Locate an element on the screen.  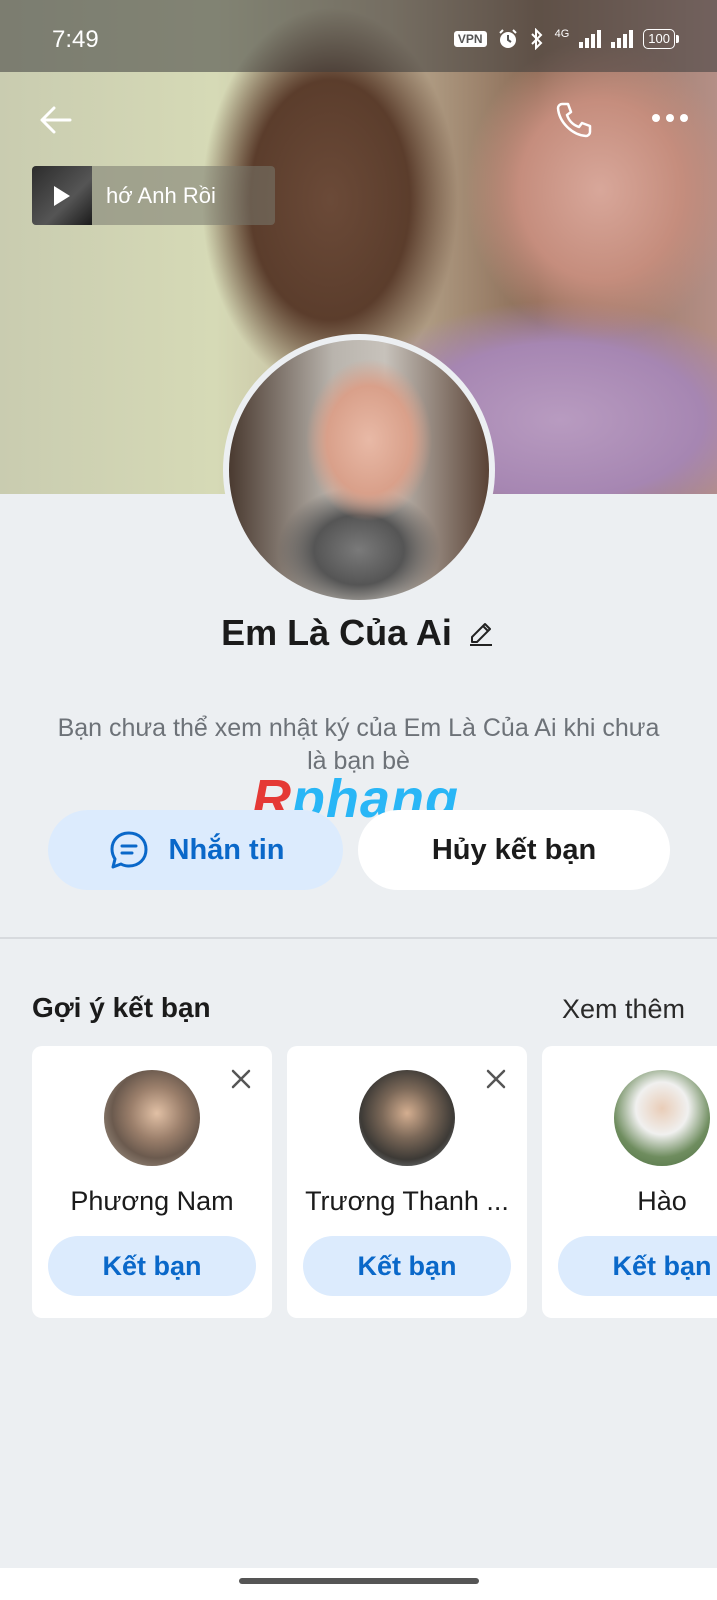
suggestion-card: Hào Kết bạn is located at coordinates (629, 1182).